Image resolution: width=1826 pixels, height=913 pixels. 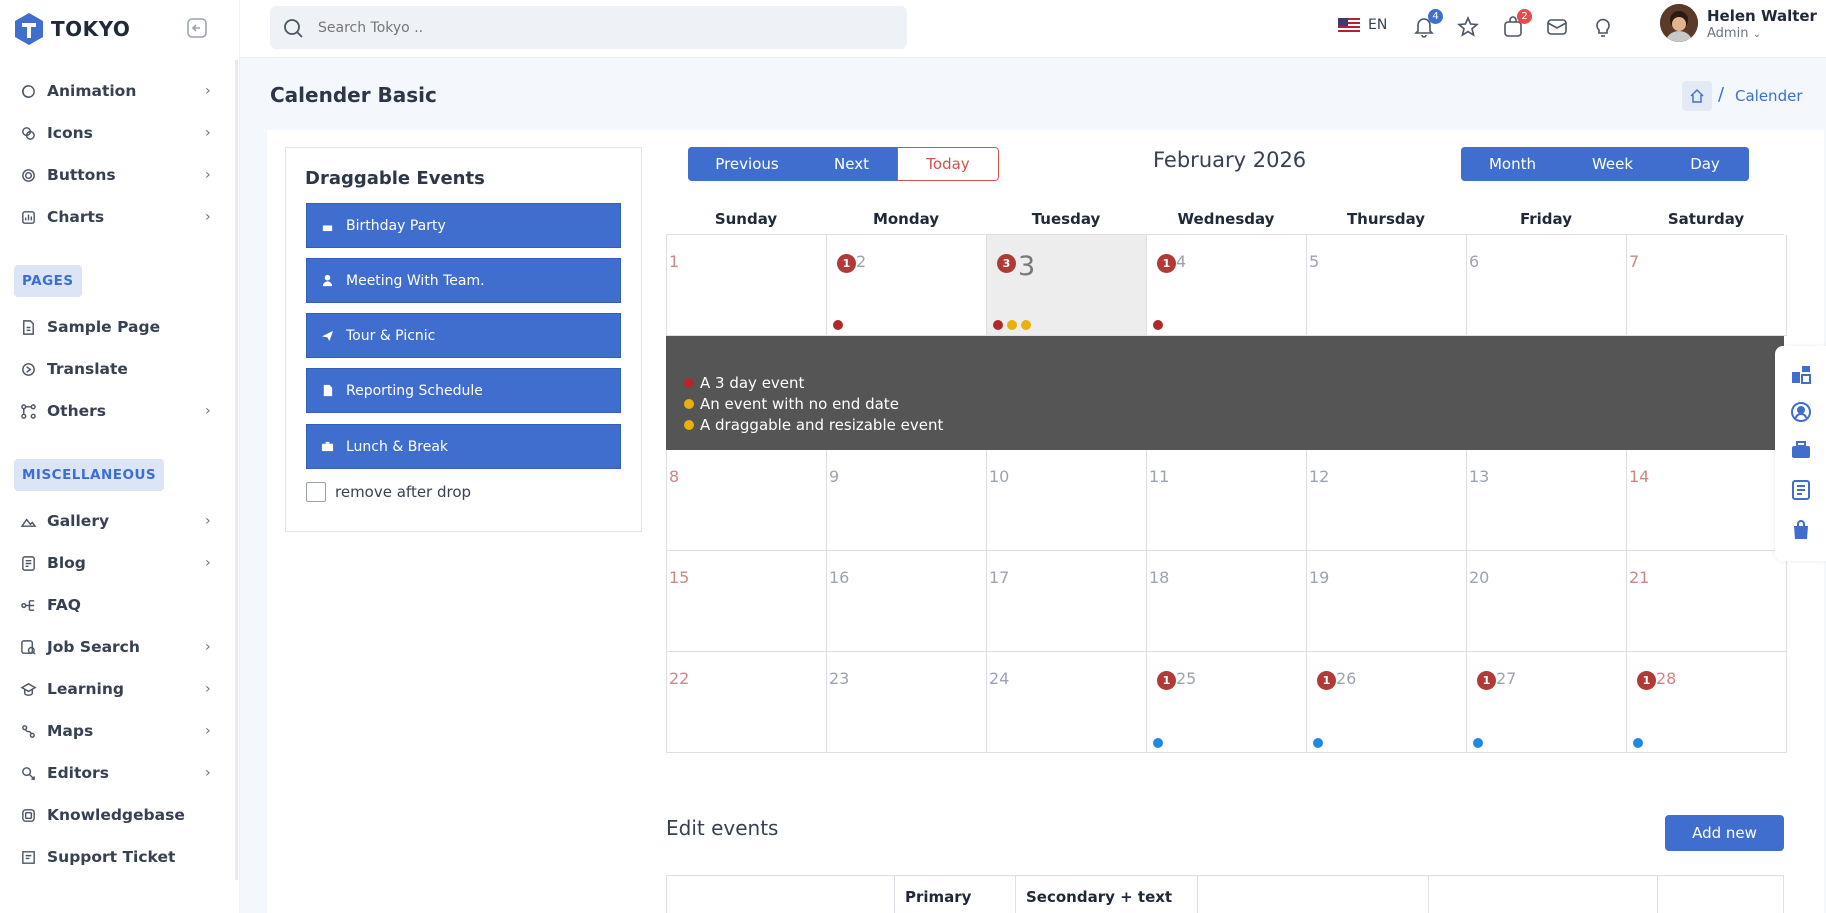 What do you see at coordinates (1468, 27) in the screenshot?
I see `favorites-button` at bounding box center [1468, 27].